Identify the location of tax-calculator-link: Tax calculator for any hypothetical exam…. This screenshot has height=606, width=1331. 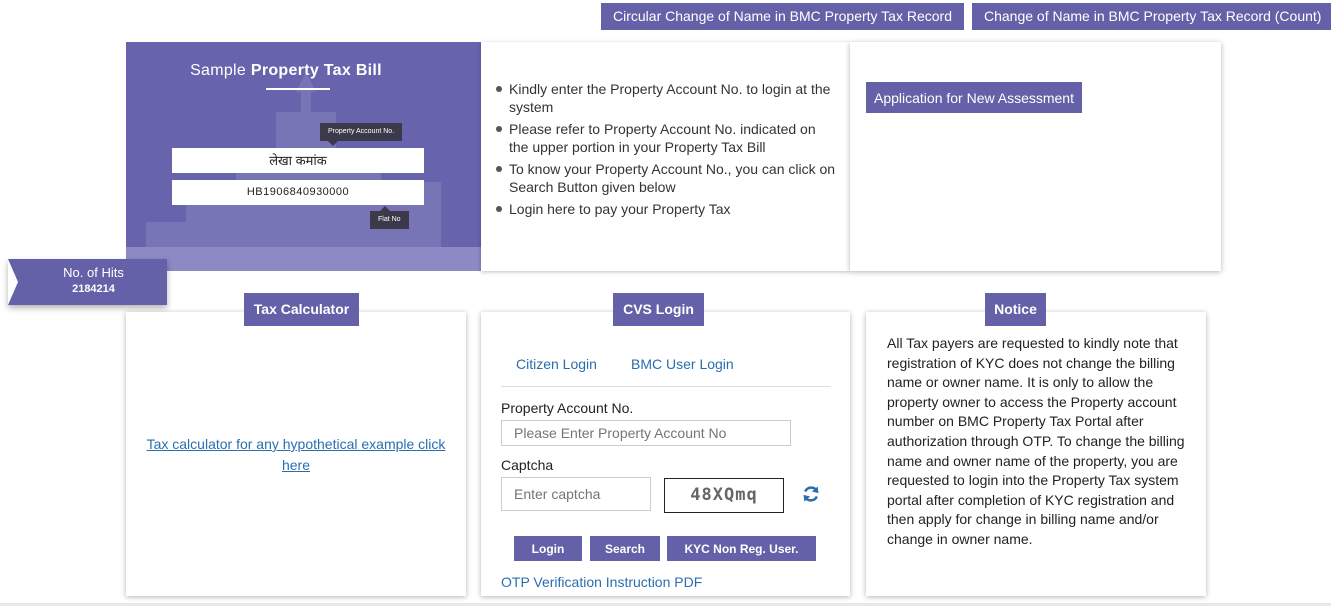
(296, 455).